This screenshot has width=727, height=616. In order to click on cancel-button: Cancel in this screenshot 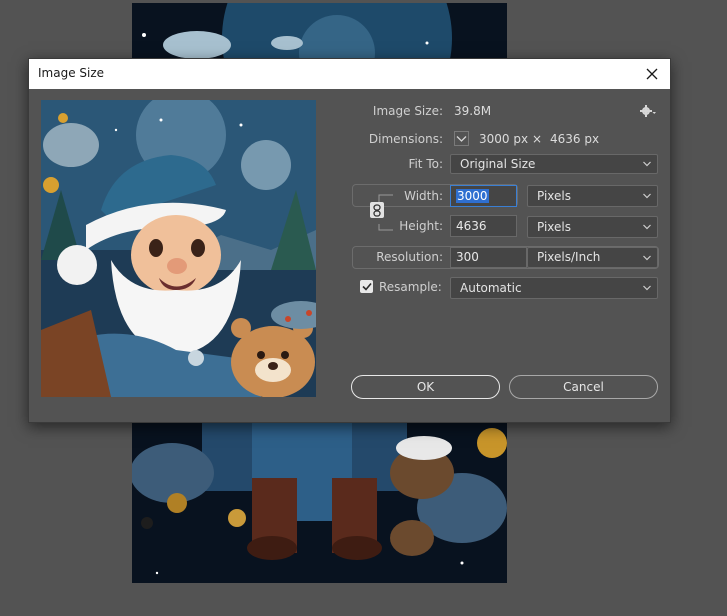, I will do `click(583, 387)`.